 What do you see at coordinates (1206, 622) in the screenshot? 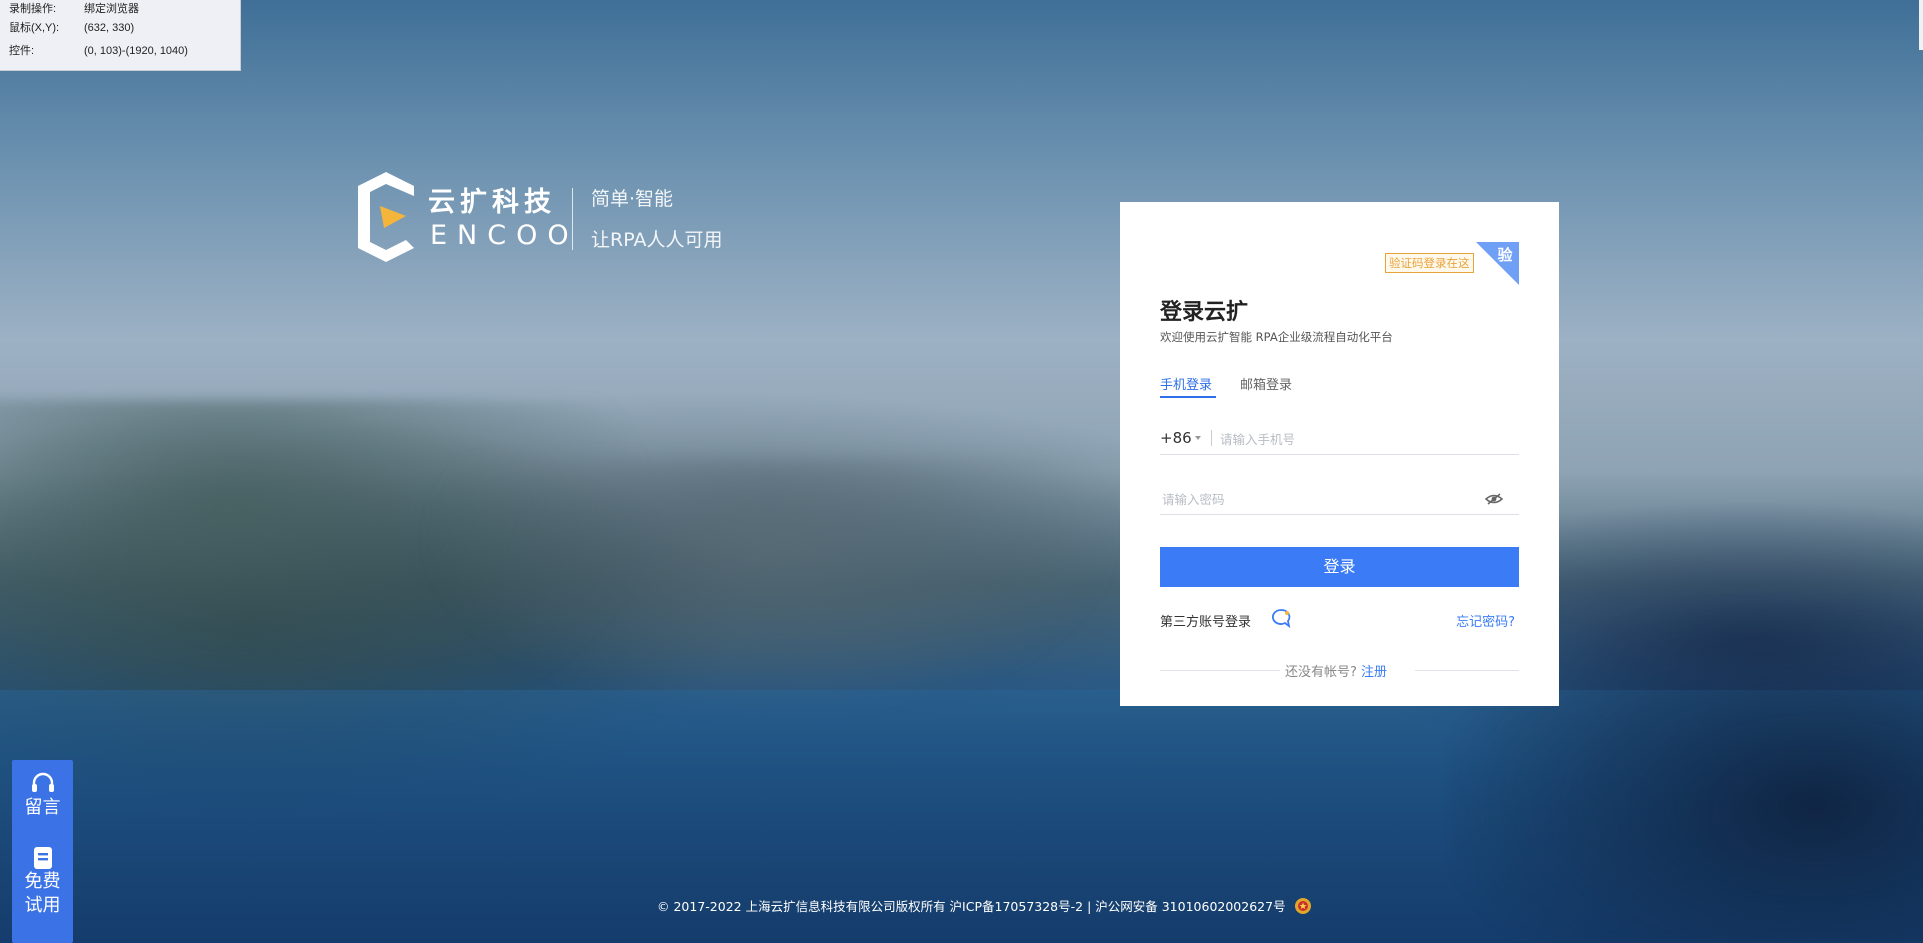
I see `third-party-login-label: 第三方账号登录` at bounding box center [1206, 622].